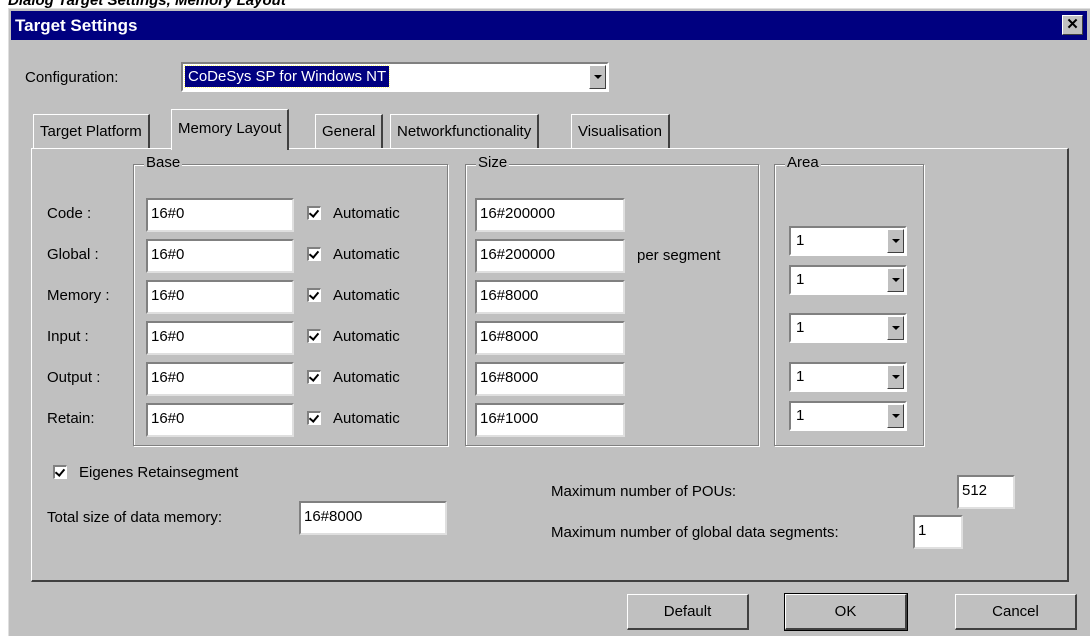 The image size is (1090, 636). What do you see at coordinates (159, 472) in the screenshot?
I see `eigenes-retainsegment-label: Eigenes Retainsegment` at bounding box center [159, 472].